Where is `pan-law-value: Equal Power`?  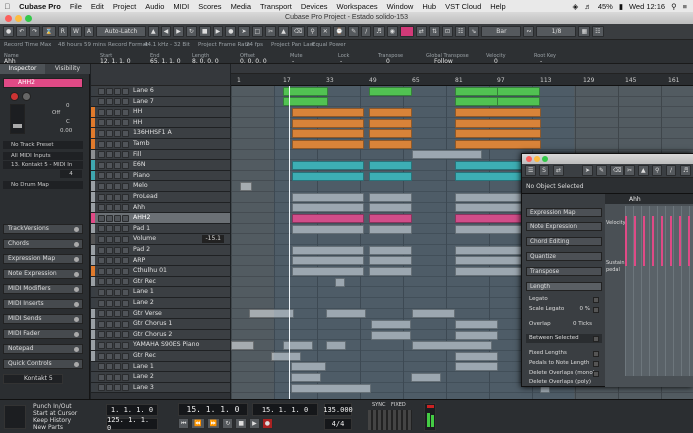
pan-law-value: Equal Power is located at coordinates (329, 45).